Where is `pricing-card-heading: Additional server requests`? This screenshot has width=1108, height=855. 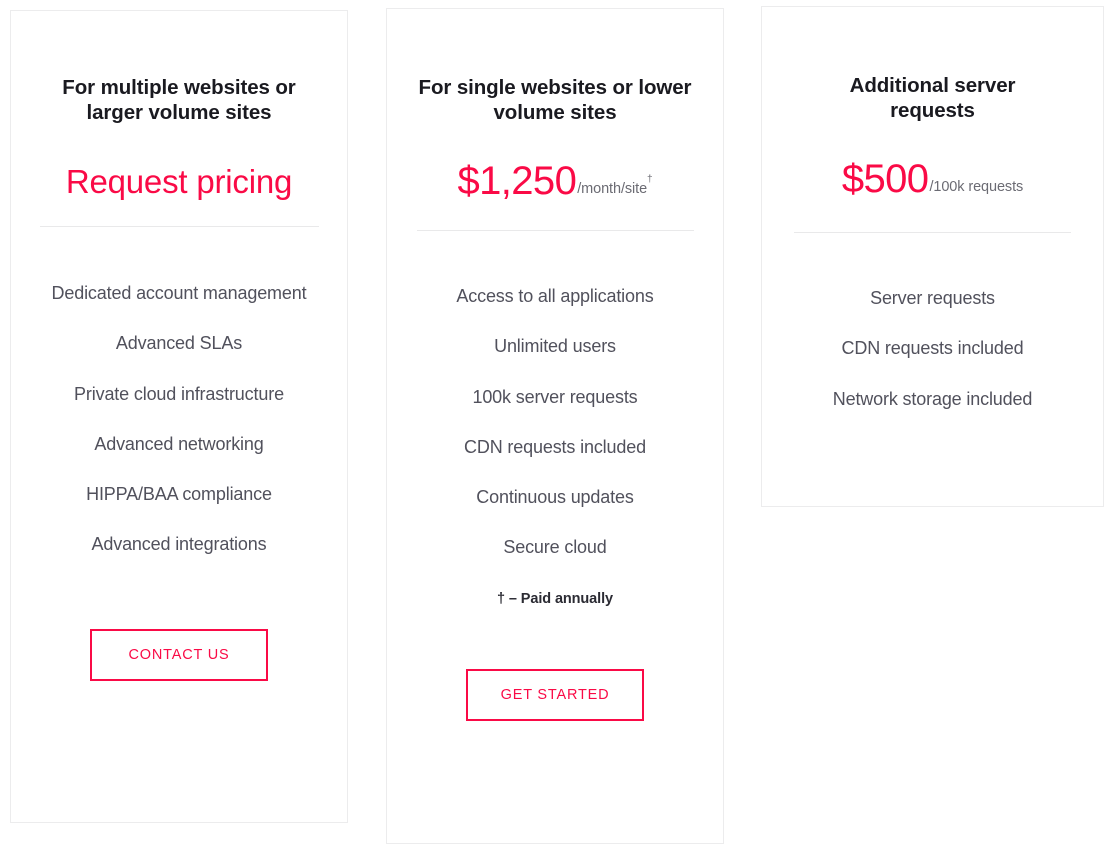
pricing-card-heading: Additional server requests is located at coordinates (932, 98).